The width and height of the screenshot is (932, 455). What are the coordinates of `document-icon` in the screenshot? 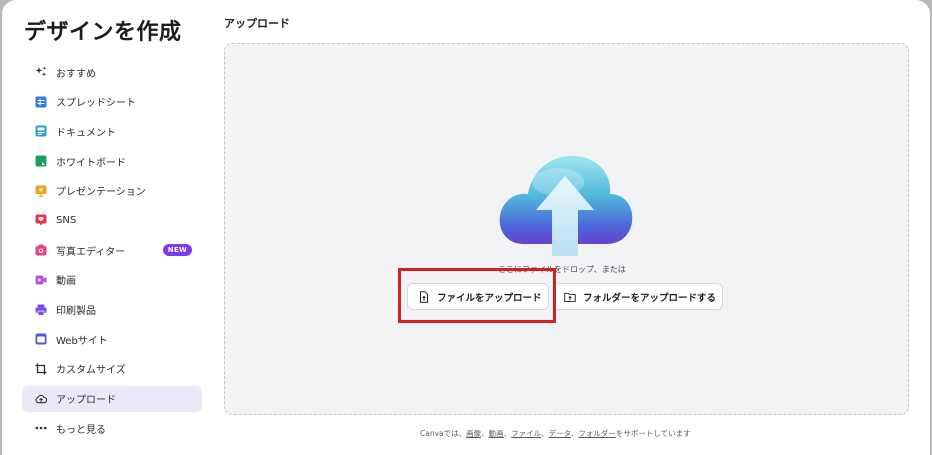 It's located at (41, 131).